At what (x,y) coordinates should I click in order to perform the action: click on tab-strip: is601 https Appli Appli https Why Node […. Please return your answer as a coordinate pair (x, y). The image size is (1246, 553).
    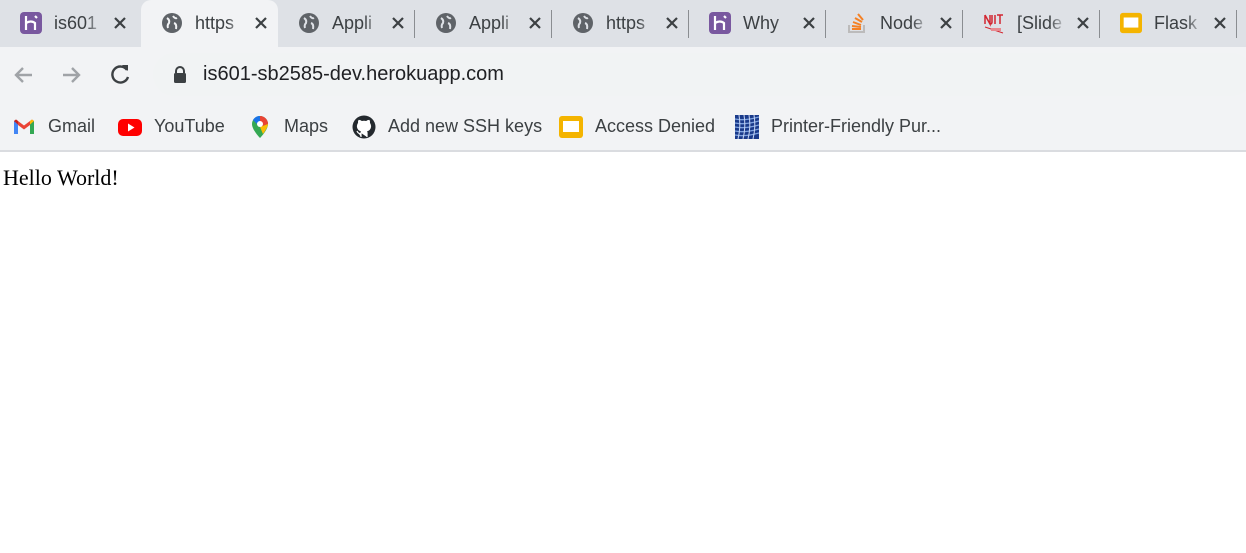
    Looking at the image, I should click on (623, 23).